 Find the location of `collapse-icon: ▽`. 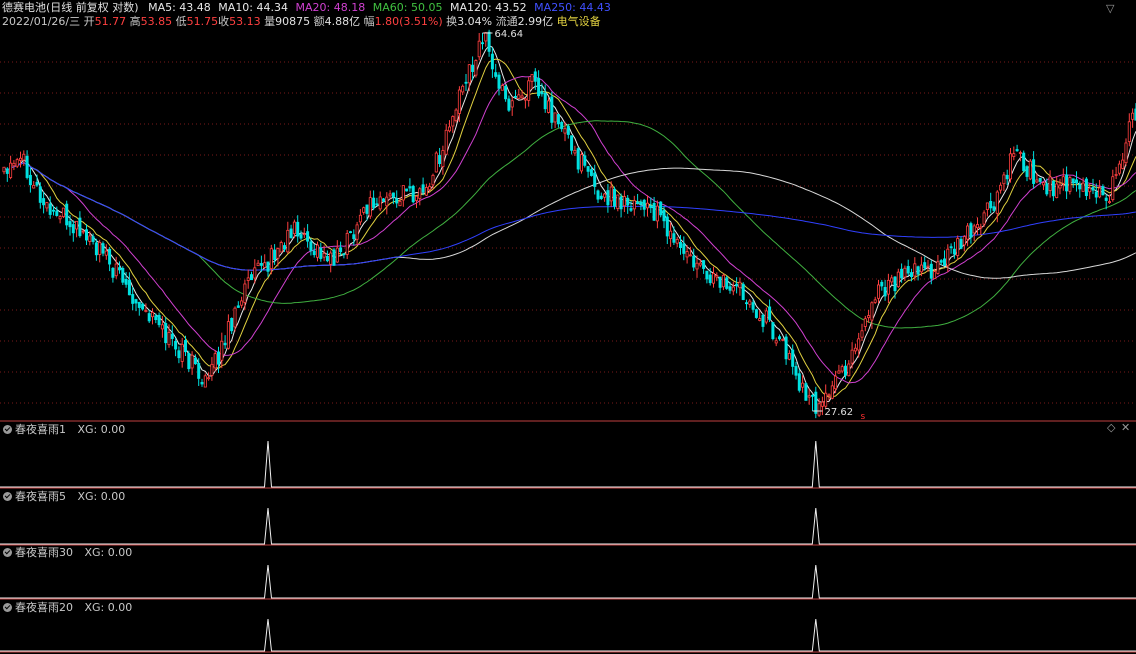

collapse-icon: ▽ is located at coordinates (1110, 8).